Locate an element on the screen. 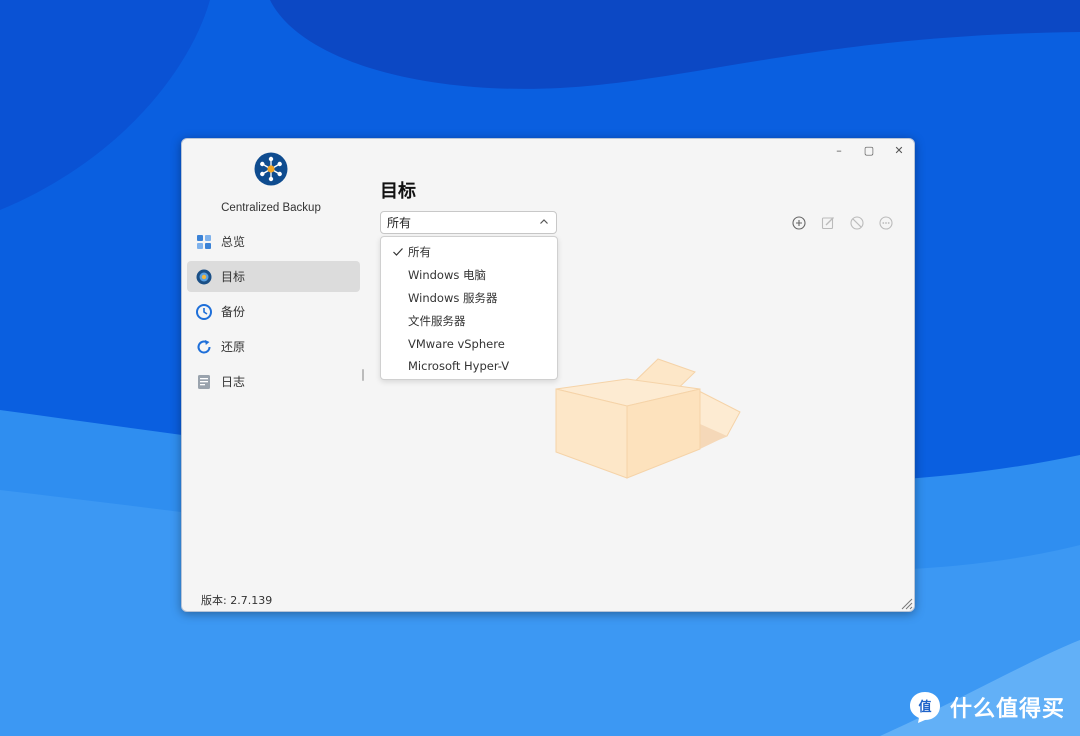 This screenshot has height=736, width=1080. disable-icon is located at coordinates (856, 223).